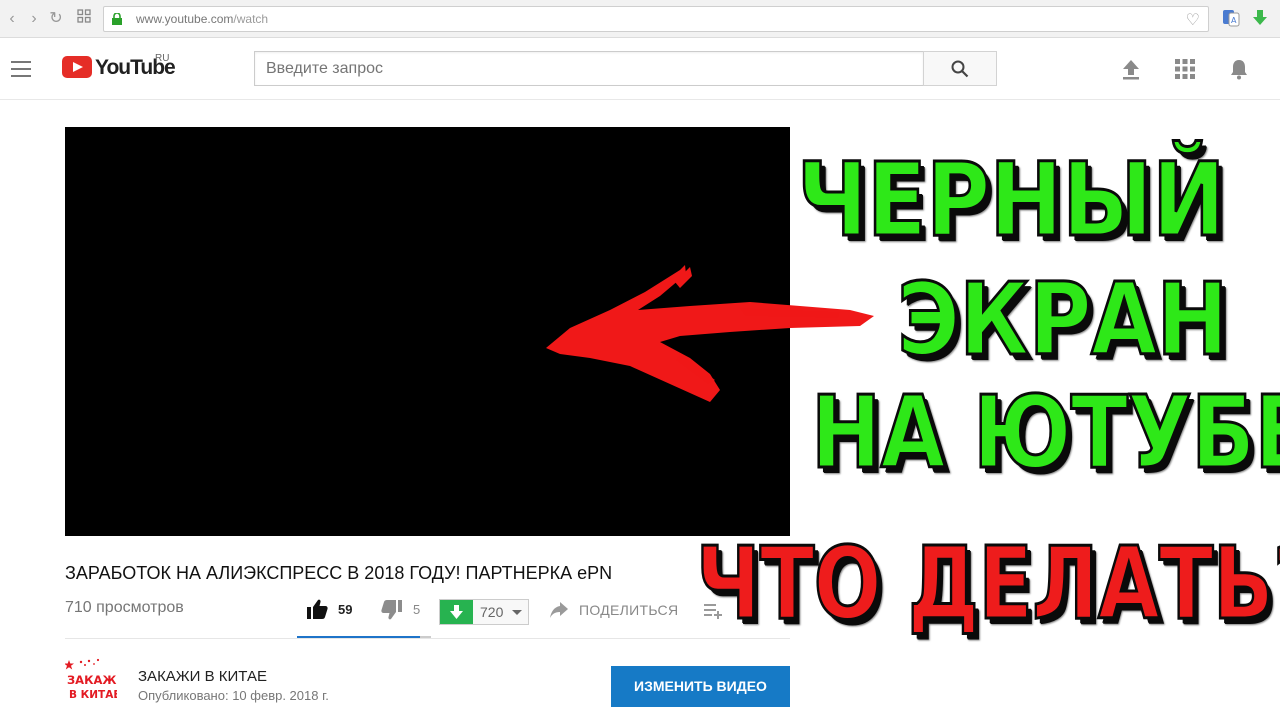 The height and width of the screenshot is (720, 1280). I want to click on overlay-text-line1: ЧЕРНЫЙ, so click(1011, 200).